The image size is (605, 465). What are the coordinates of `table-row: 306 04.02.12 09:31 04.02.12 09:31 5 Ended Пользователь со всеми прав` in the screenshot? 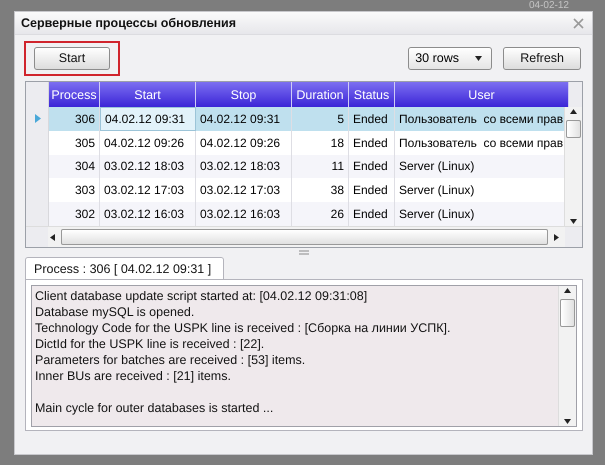 It's located at (295, 119).